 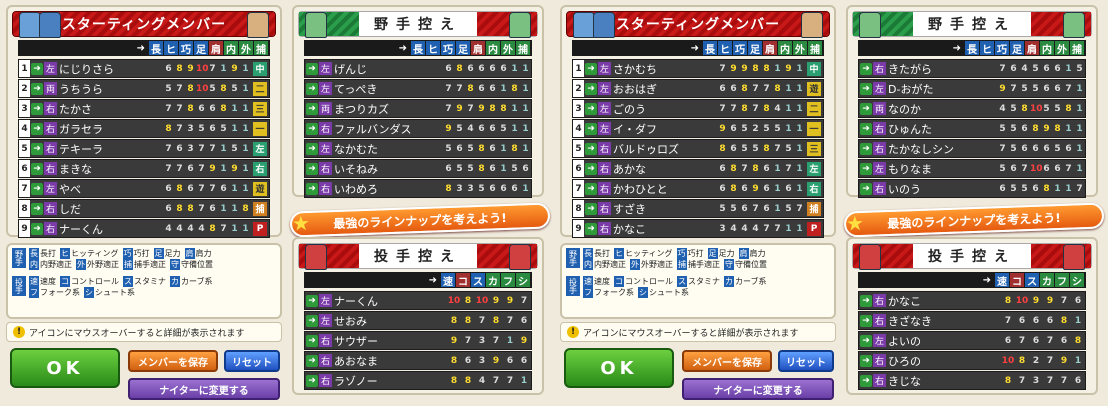 What do you see at coordinates (418, 300) in the screenshot?
I see `bench-pitcher-row: ➜ 左ナーくん 10 8 10 9 9 7` at bounding box center [418, 300].